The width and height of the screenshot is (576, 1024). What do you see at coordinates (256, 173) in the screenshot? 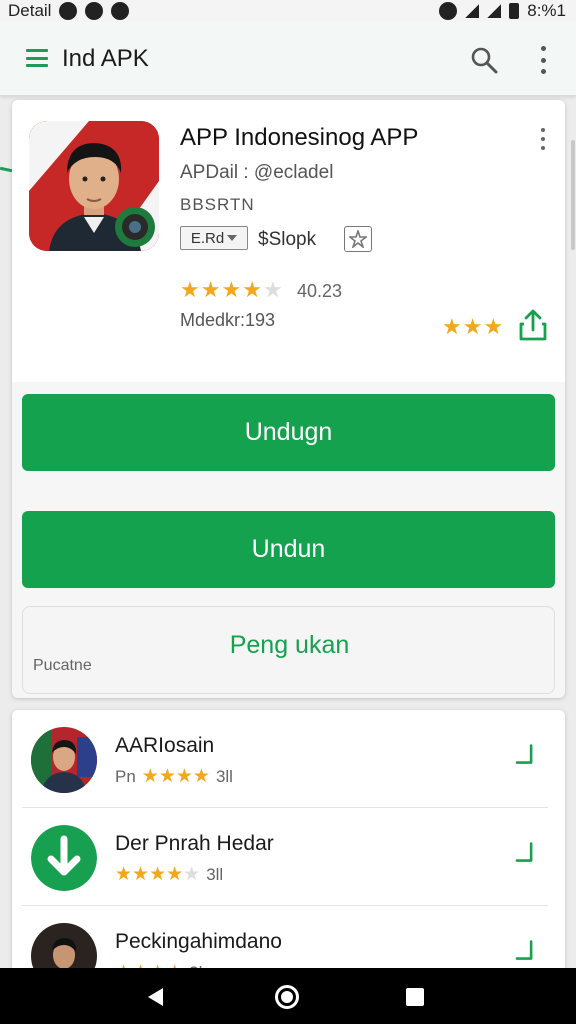
I see `developer-name: APDail : @ecladel` at bounding box center [256, 173].